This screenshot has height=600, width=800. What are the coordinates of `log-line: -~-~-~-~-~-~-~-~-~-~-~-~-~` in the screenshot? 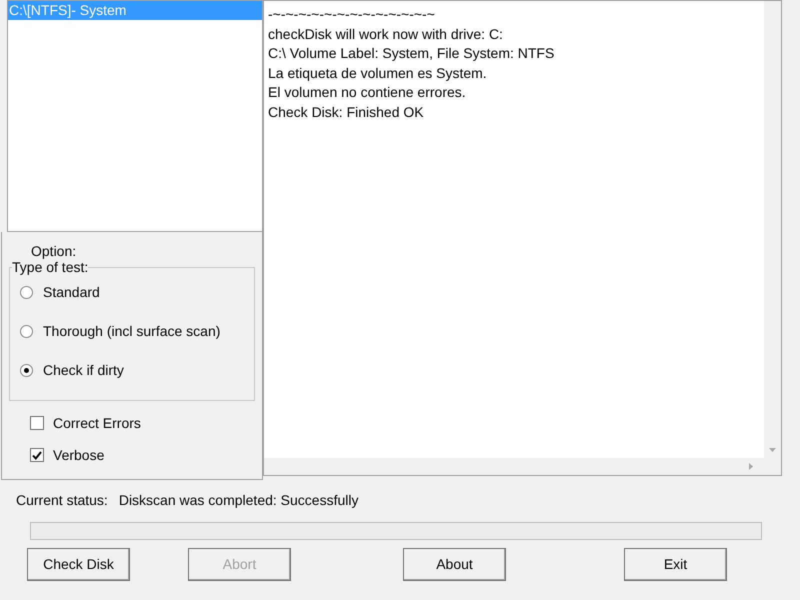 It's located at (352, 14).